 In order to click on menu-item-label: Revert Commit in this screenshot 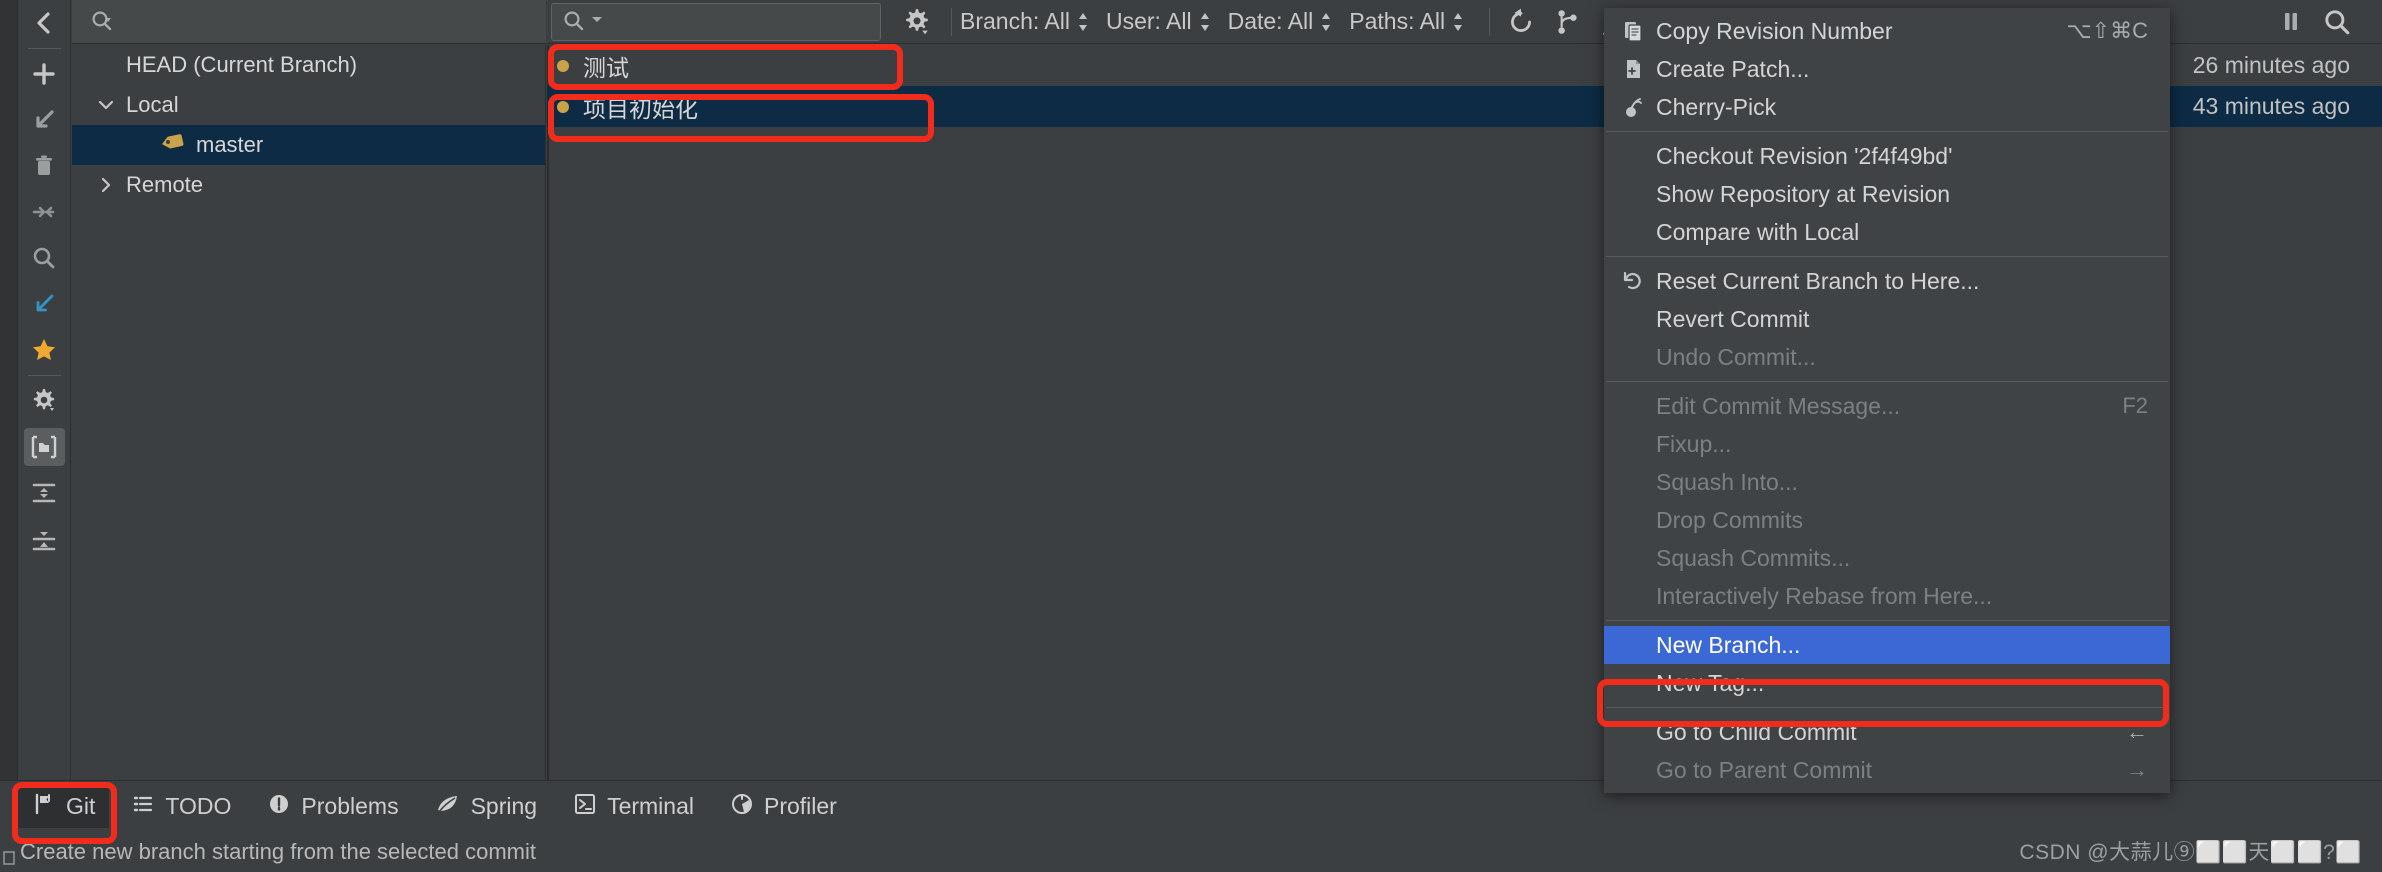, I will do `click(1733, 318)`.